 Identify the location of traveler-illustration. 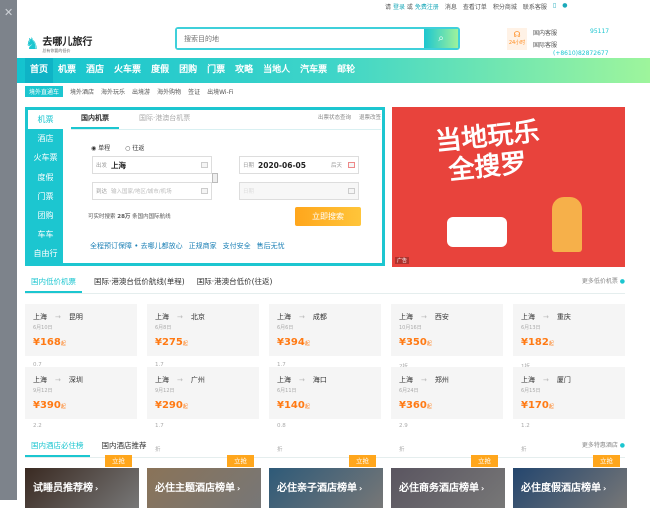
(567, 224).